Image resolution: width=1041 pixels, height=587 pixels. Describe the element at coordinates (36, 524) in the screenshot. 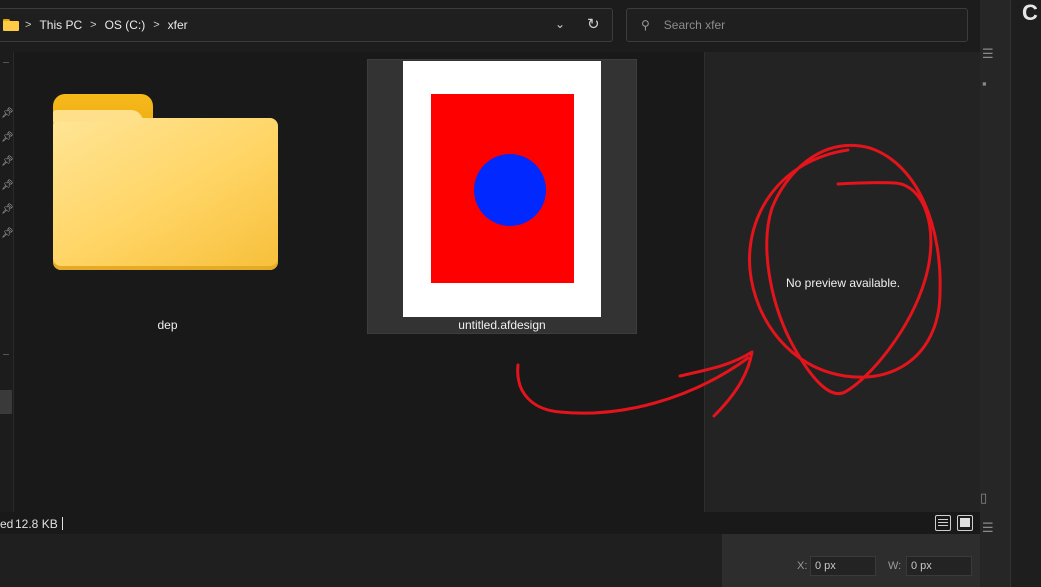

I see `status-size: 12.8 KB` at that location.